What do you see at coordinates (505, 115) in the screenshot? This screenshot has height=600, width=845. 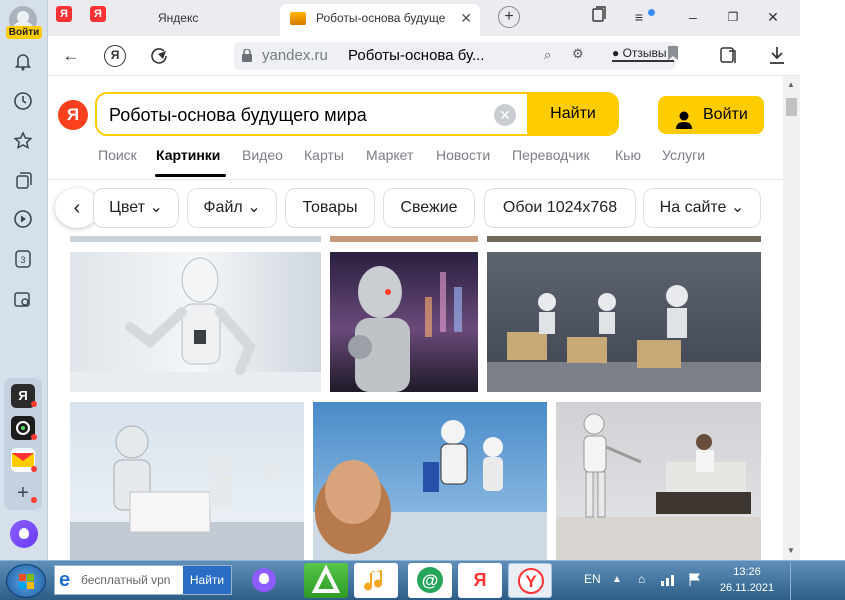 I see `clear-search-icon: ✕` at bounding box center [505, 115].